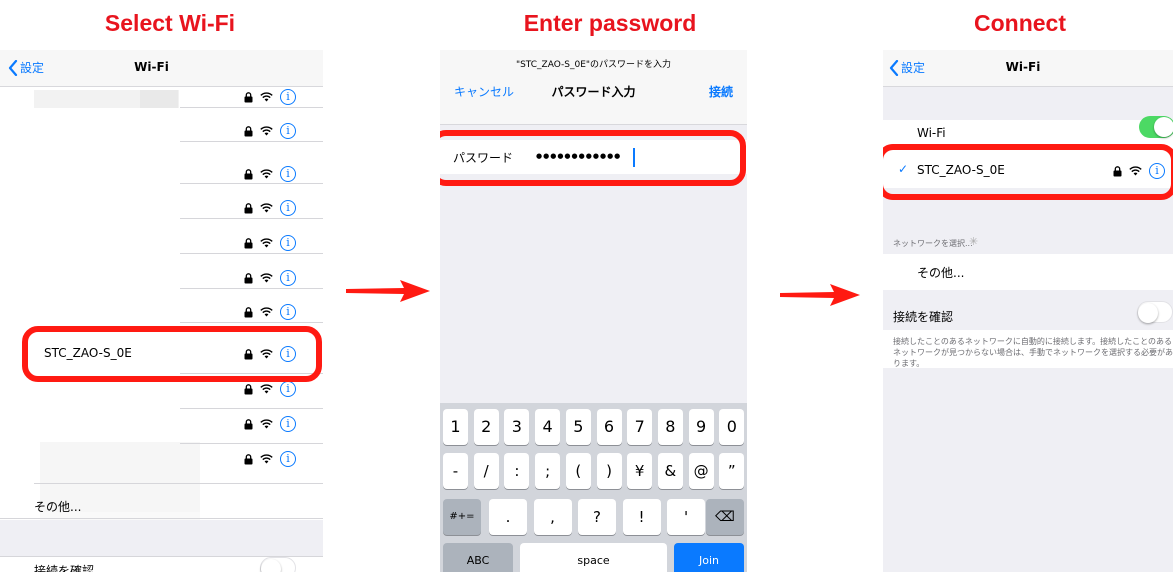 This screenshot has width=1173, height=572. Describe the element at coordinates (732, 427) in the screenshot. I see `key-9: 0` at that location.